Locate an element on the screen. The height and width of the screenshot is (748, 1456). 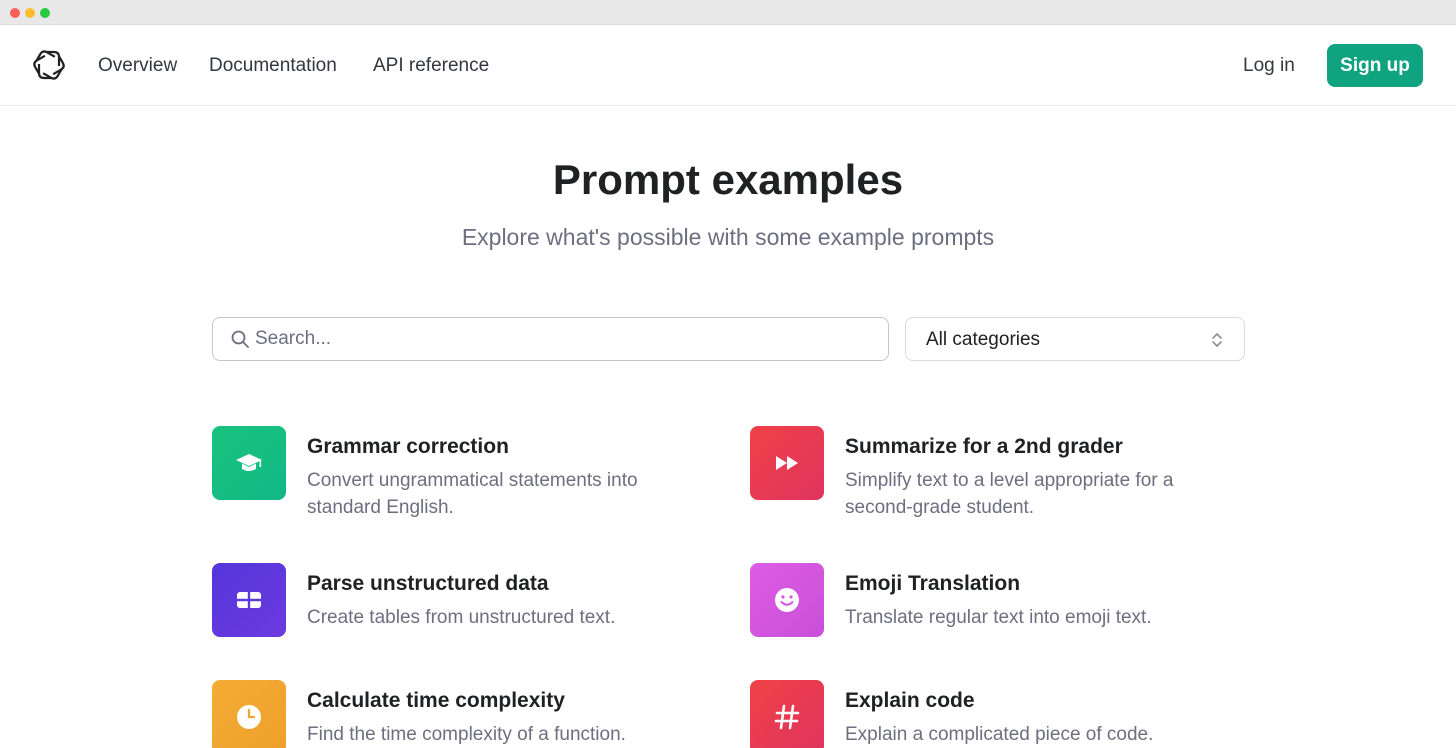
fast-forward-icon is located at coordinates (787, 463).